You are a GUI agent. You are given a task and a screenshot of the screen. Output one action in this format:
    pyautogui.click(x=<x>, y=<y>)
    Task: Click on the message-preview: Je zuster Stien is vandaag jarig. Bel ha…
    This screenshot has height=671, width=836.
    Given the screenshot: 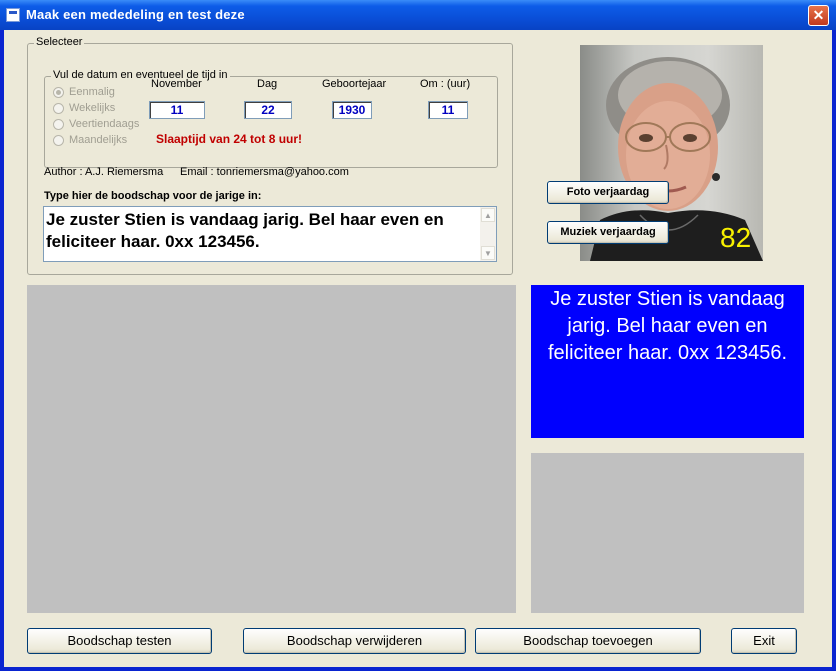 What is the action you would take?
    pyautogui.click(x=667, y=361)
    